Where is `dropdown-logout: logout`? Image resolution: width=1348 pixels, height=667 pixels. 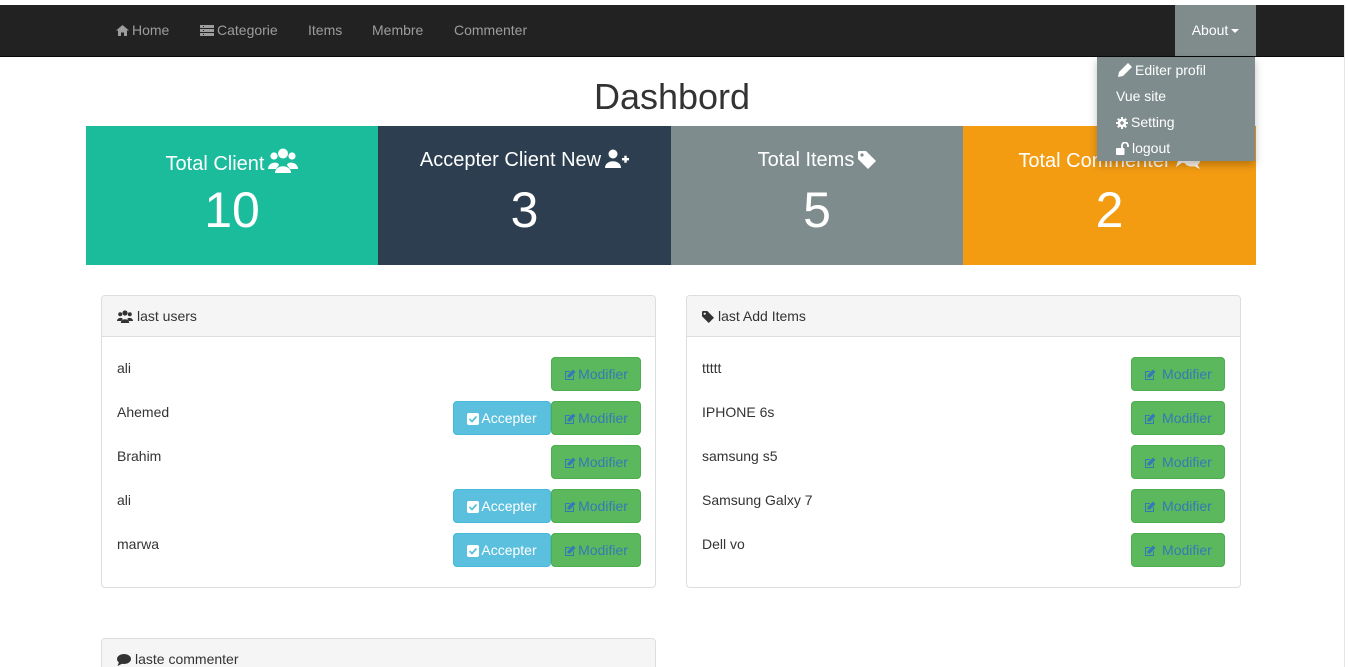
dropdown-logout: logout is located at coordinates (1143, 148).